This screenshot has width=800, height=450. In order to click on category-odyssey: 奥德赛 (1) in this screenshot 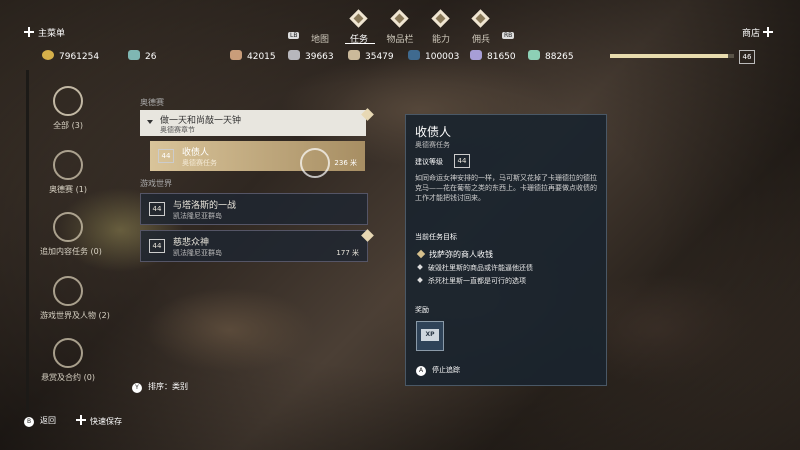, I will do `click(68, 172)`.